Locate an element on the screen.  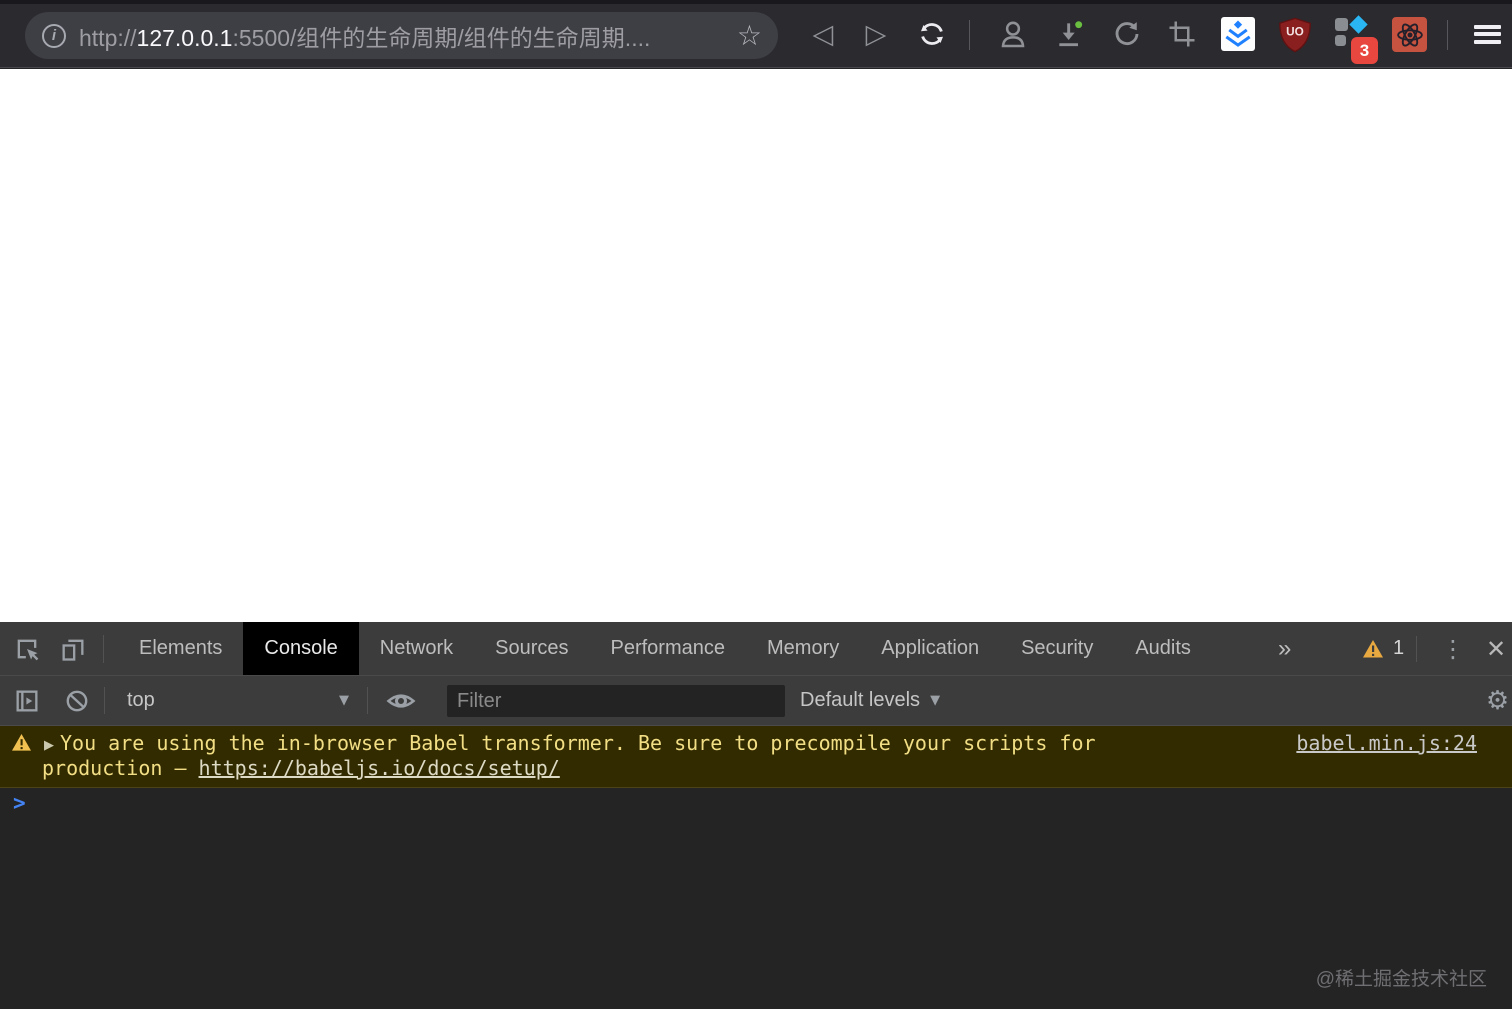
reload-icon is located at coordinates (932, 34).